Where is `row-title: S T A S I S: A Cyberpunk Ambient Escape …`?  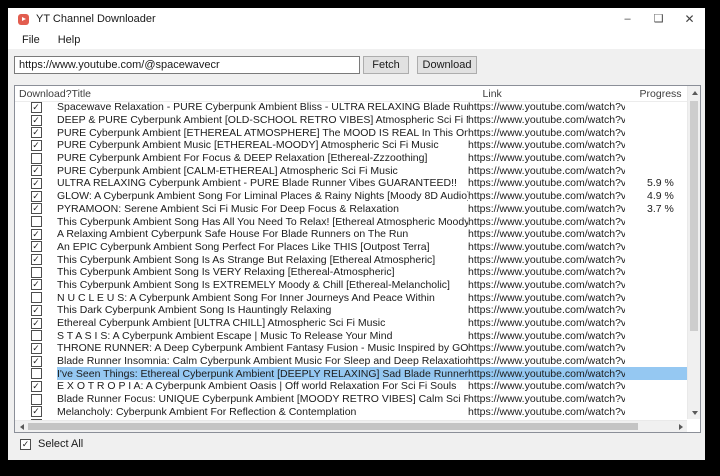 row-title: S T A S I S: A Cyberpunk Ambient Escape … is located at coordinates (262, 335).